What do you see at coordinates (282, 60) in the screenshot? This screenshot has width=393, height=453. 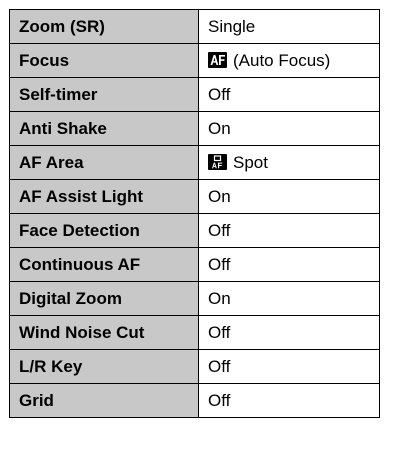 I see `setting-value-text: (Auto Focus)` at bounding box center [282, 60].